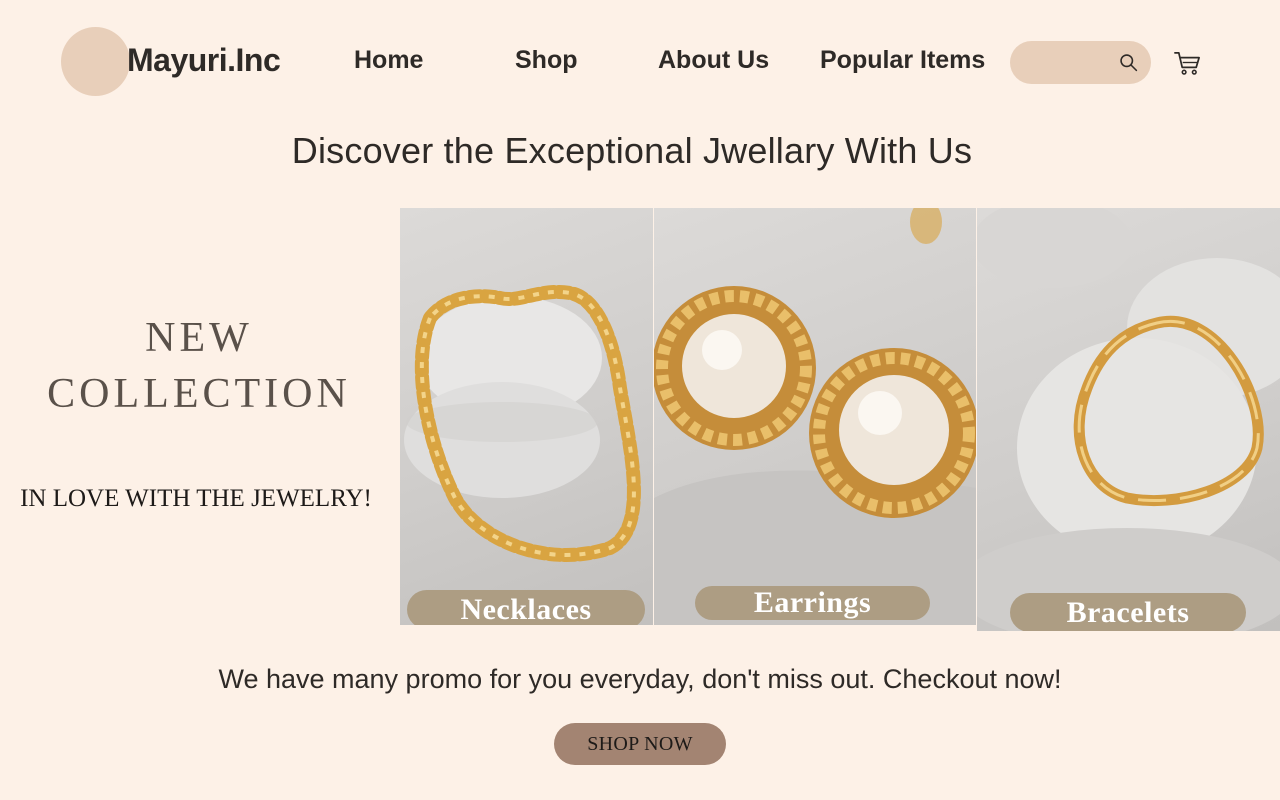  I want to click on shop-now-button: SHOP NOW, so click(640, 744).